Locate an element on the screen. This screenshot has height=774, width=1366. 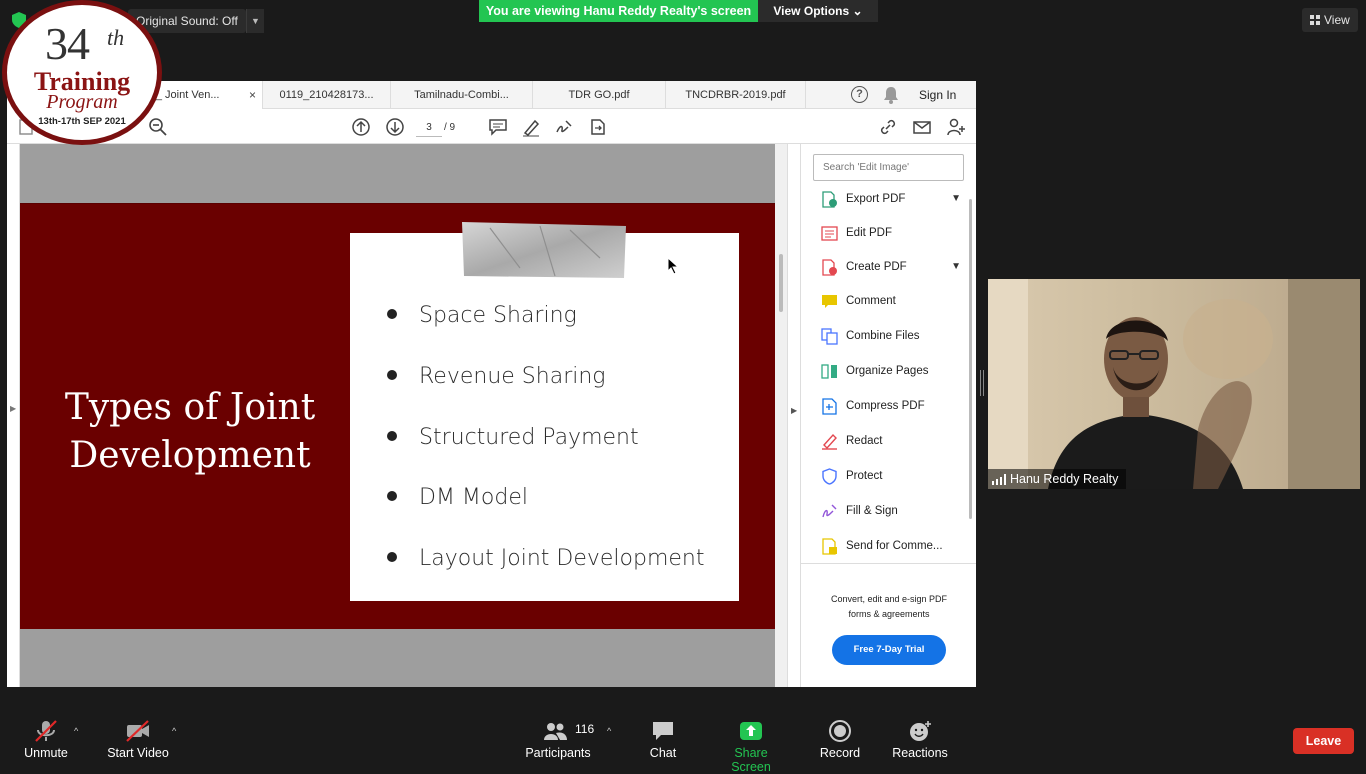
tool-comment: Comment is located at coordinates (891, 301).